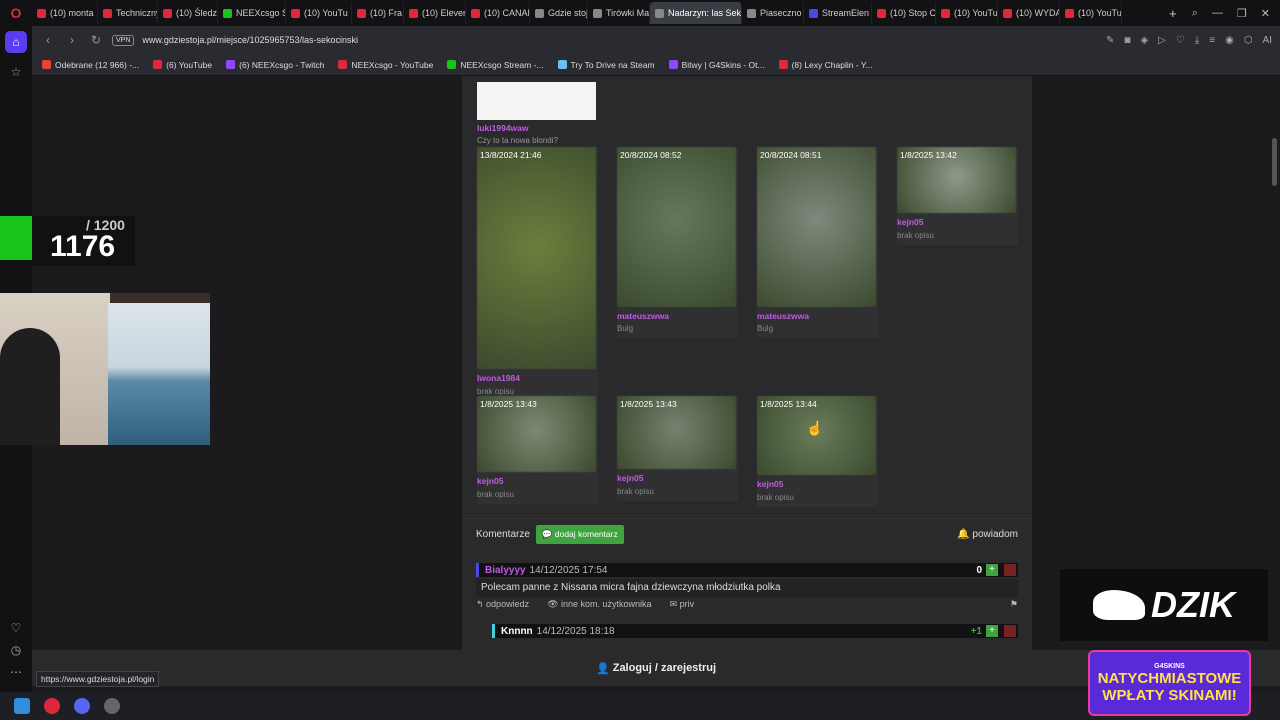  Describe the element at coordinates (1195, 13) in the screenshot. I see `search-tabs-icon: ⌕` at that location.